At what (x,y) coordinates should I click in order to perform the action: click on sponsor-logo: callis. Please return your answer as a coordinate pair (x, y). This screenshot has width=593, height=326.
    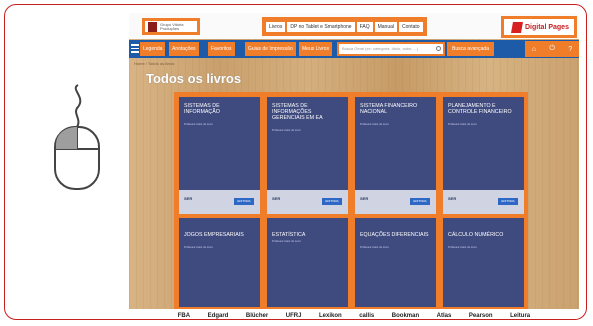
    Looking at the image, I should click on (367, 316).